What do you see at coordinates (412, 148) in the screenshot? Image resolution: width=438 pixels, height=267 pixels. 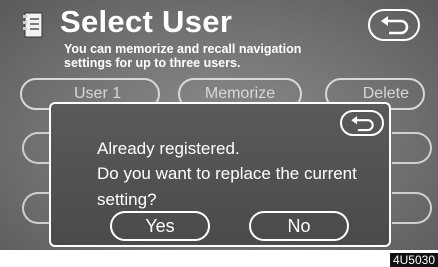 I see `user-2-delete-button` at bounding box center [412, 148].